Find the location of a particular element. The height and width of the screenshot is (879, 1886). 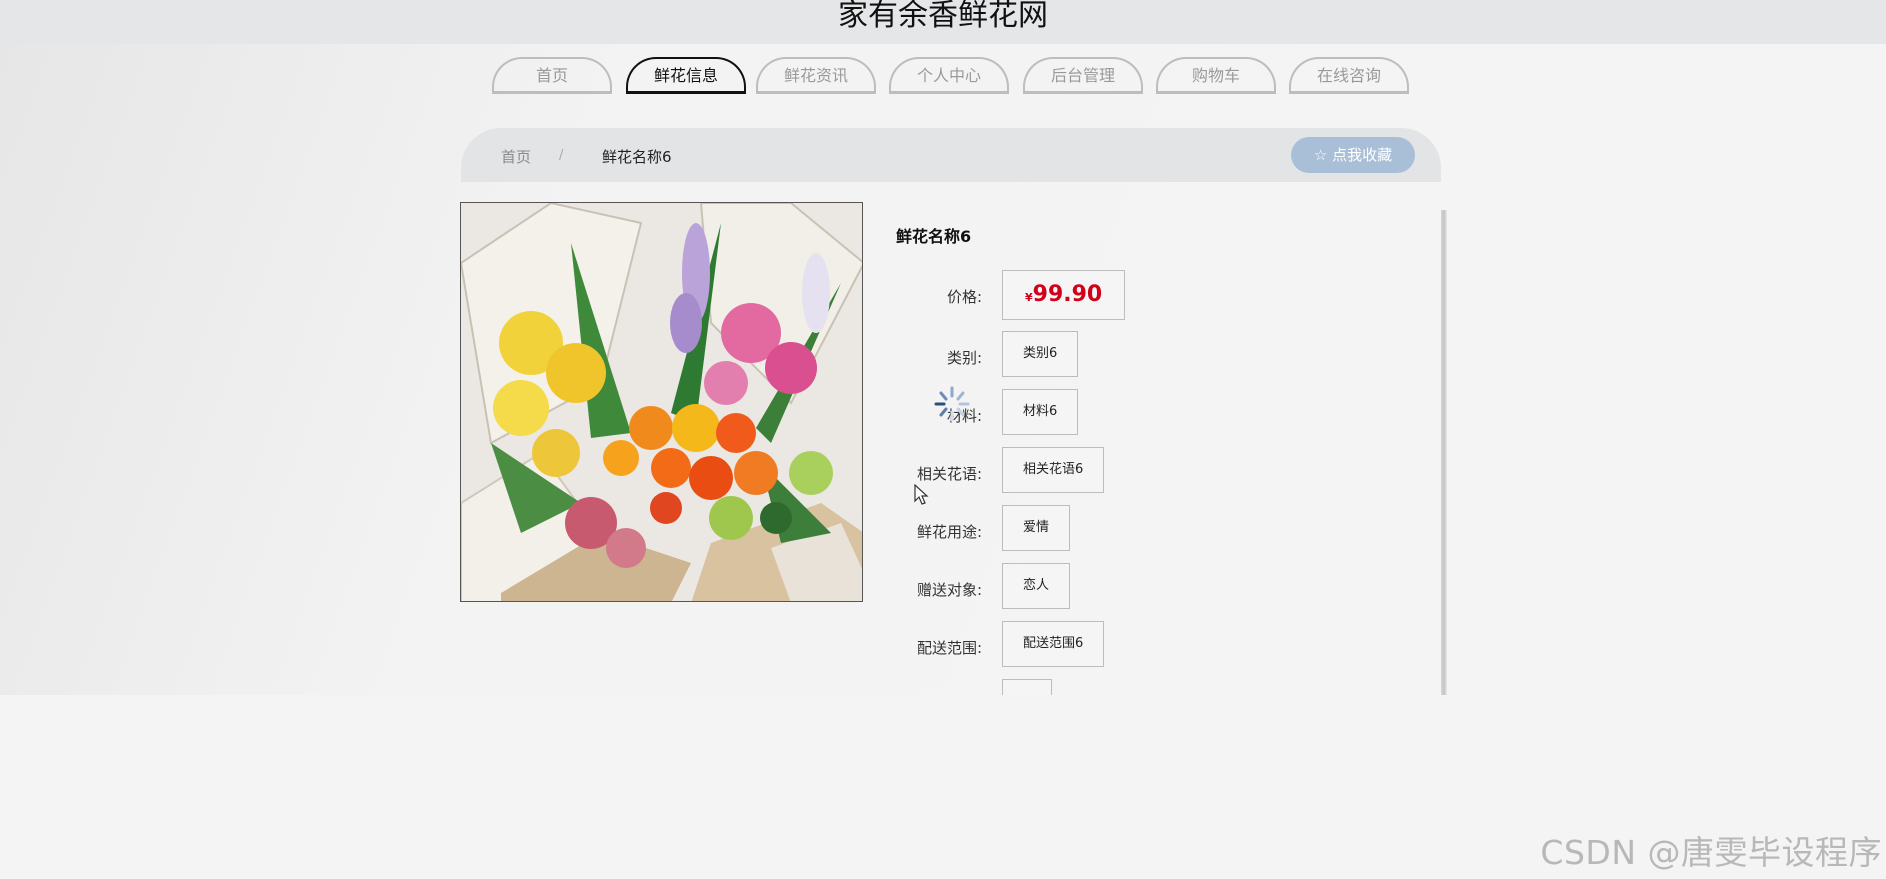

category-value: 类别6 is located at coordinates (1040, 354).